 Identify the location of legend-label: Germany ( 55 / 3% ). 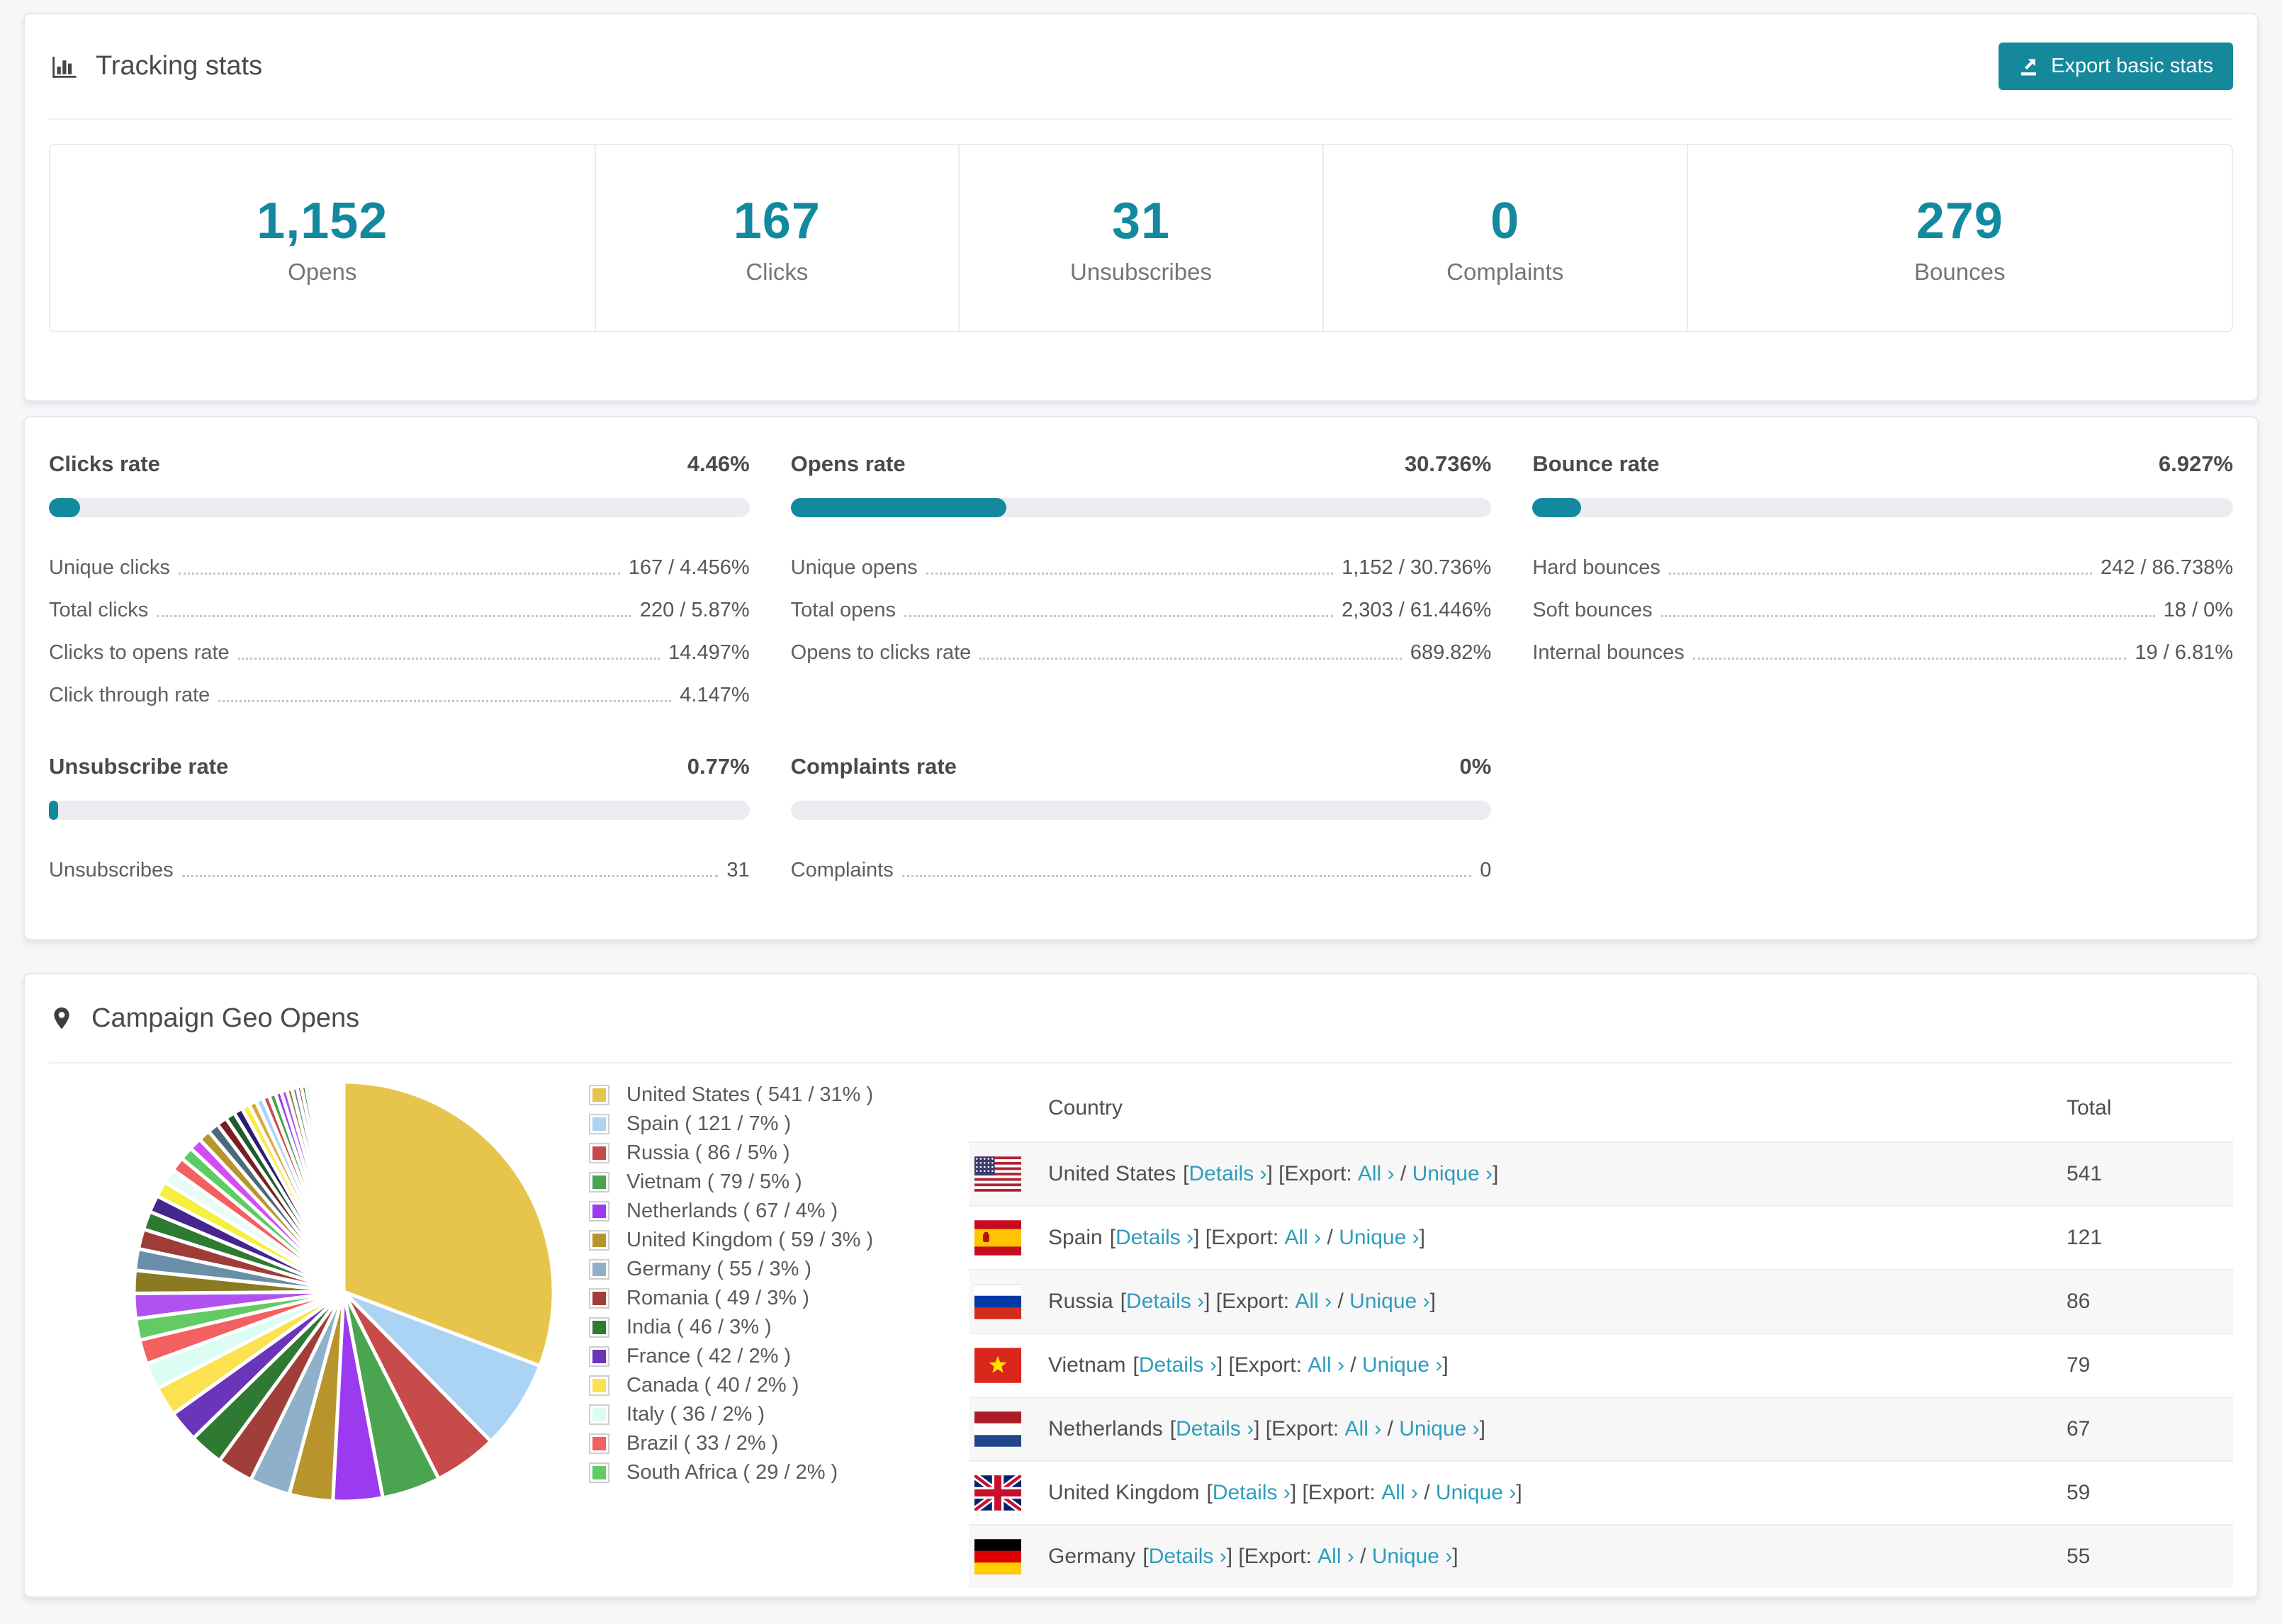
(719, 1269).